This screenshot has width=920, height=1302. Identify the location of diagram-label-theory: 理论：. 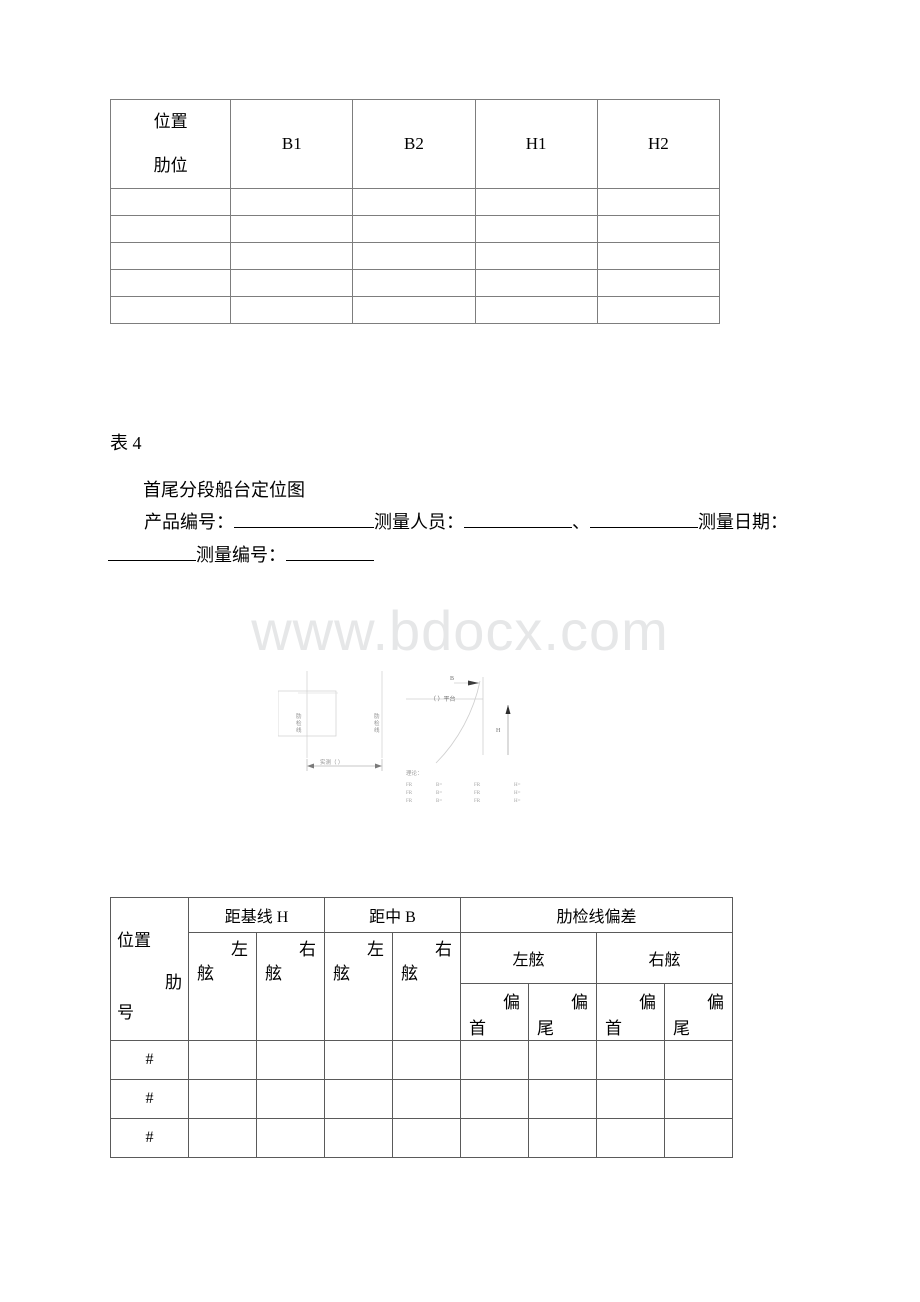
(414, 773).